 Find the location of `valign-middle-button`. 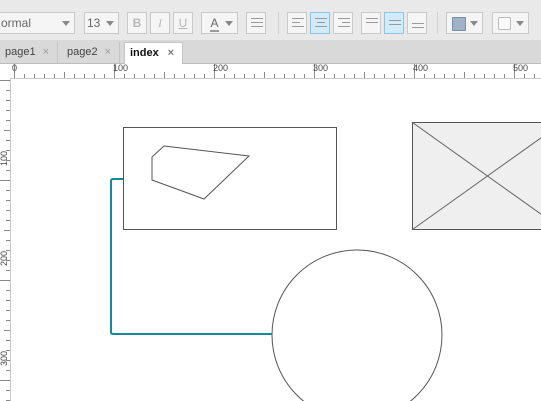

valign-middle-button is located at coordinates (394, 23).